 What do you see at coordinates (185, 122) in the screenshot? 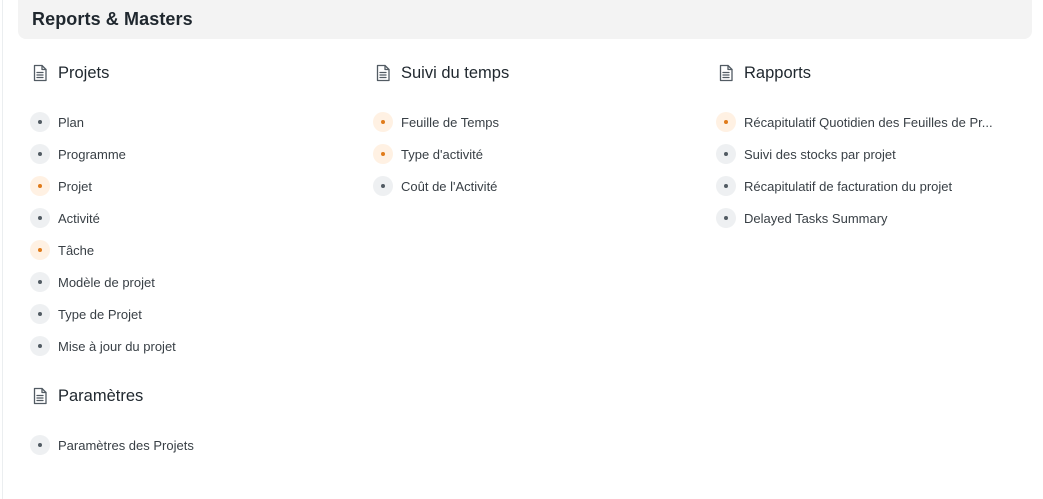
I see `link-item: Plan` at bounding box center [185, 122].